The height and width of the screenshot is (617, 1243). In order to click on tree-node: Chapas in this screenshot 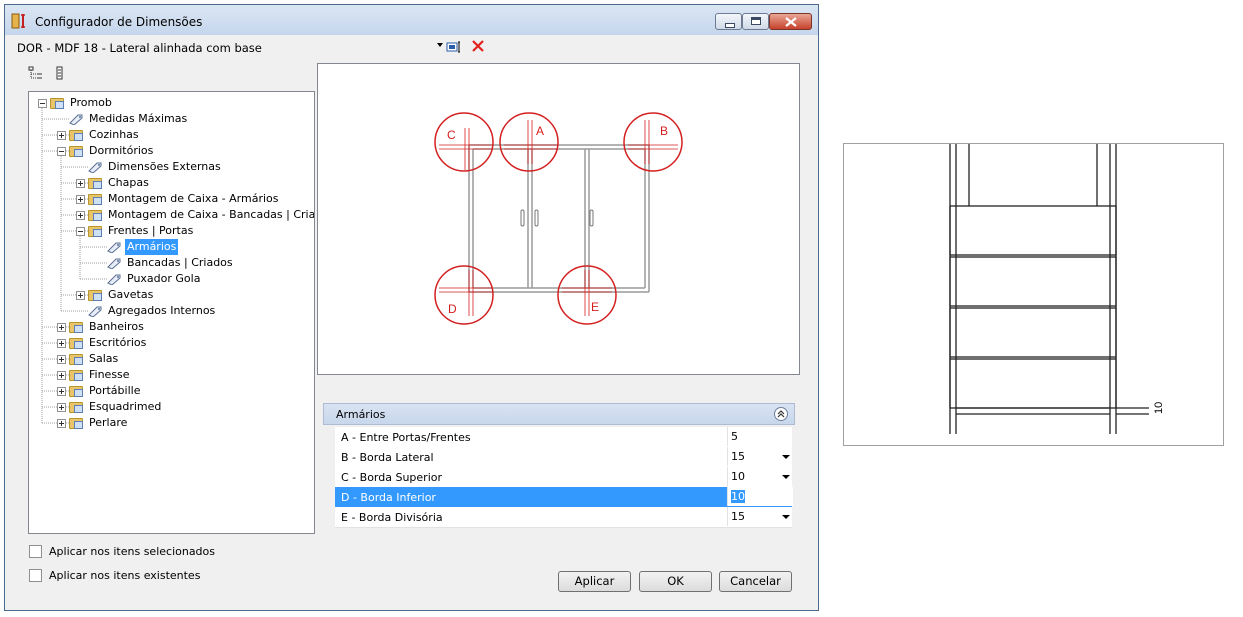, I will do `click(171, 183)`.